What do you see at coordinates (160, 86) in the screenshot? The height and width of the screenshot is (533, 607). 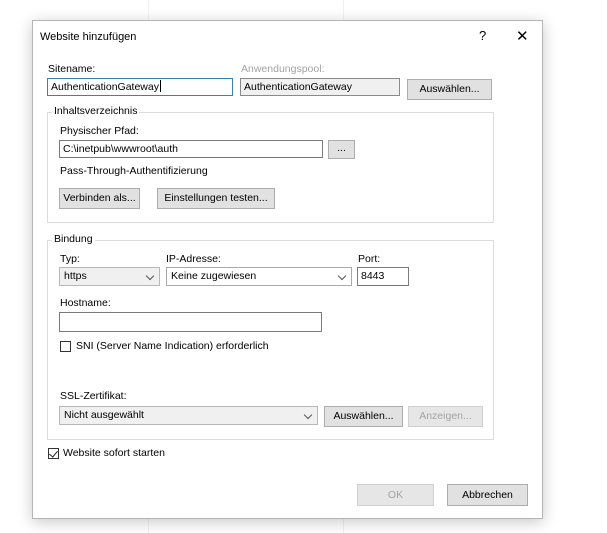 I see `text-caret` at bounding box center [160, 86].